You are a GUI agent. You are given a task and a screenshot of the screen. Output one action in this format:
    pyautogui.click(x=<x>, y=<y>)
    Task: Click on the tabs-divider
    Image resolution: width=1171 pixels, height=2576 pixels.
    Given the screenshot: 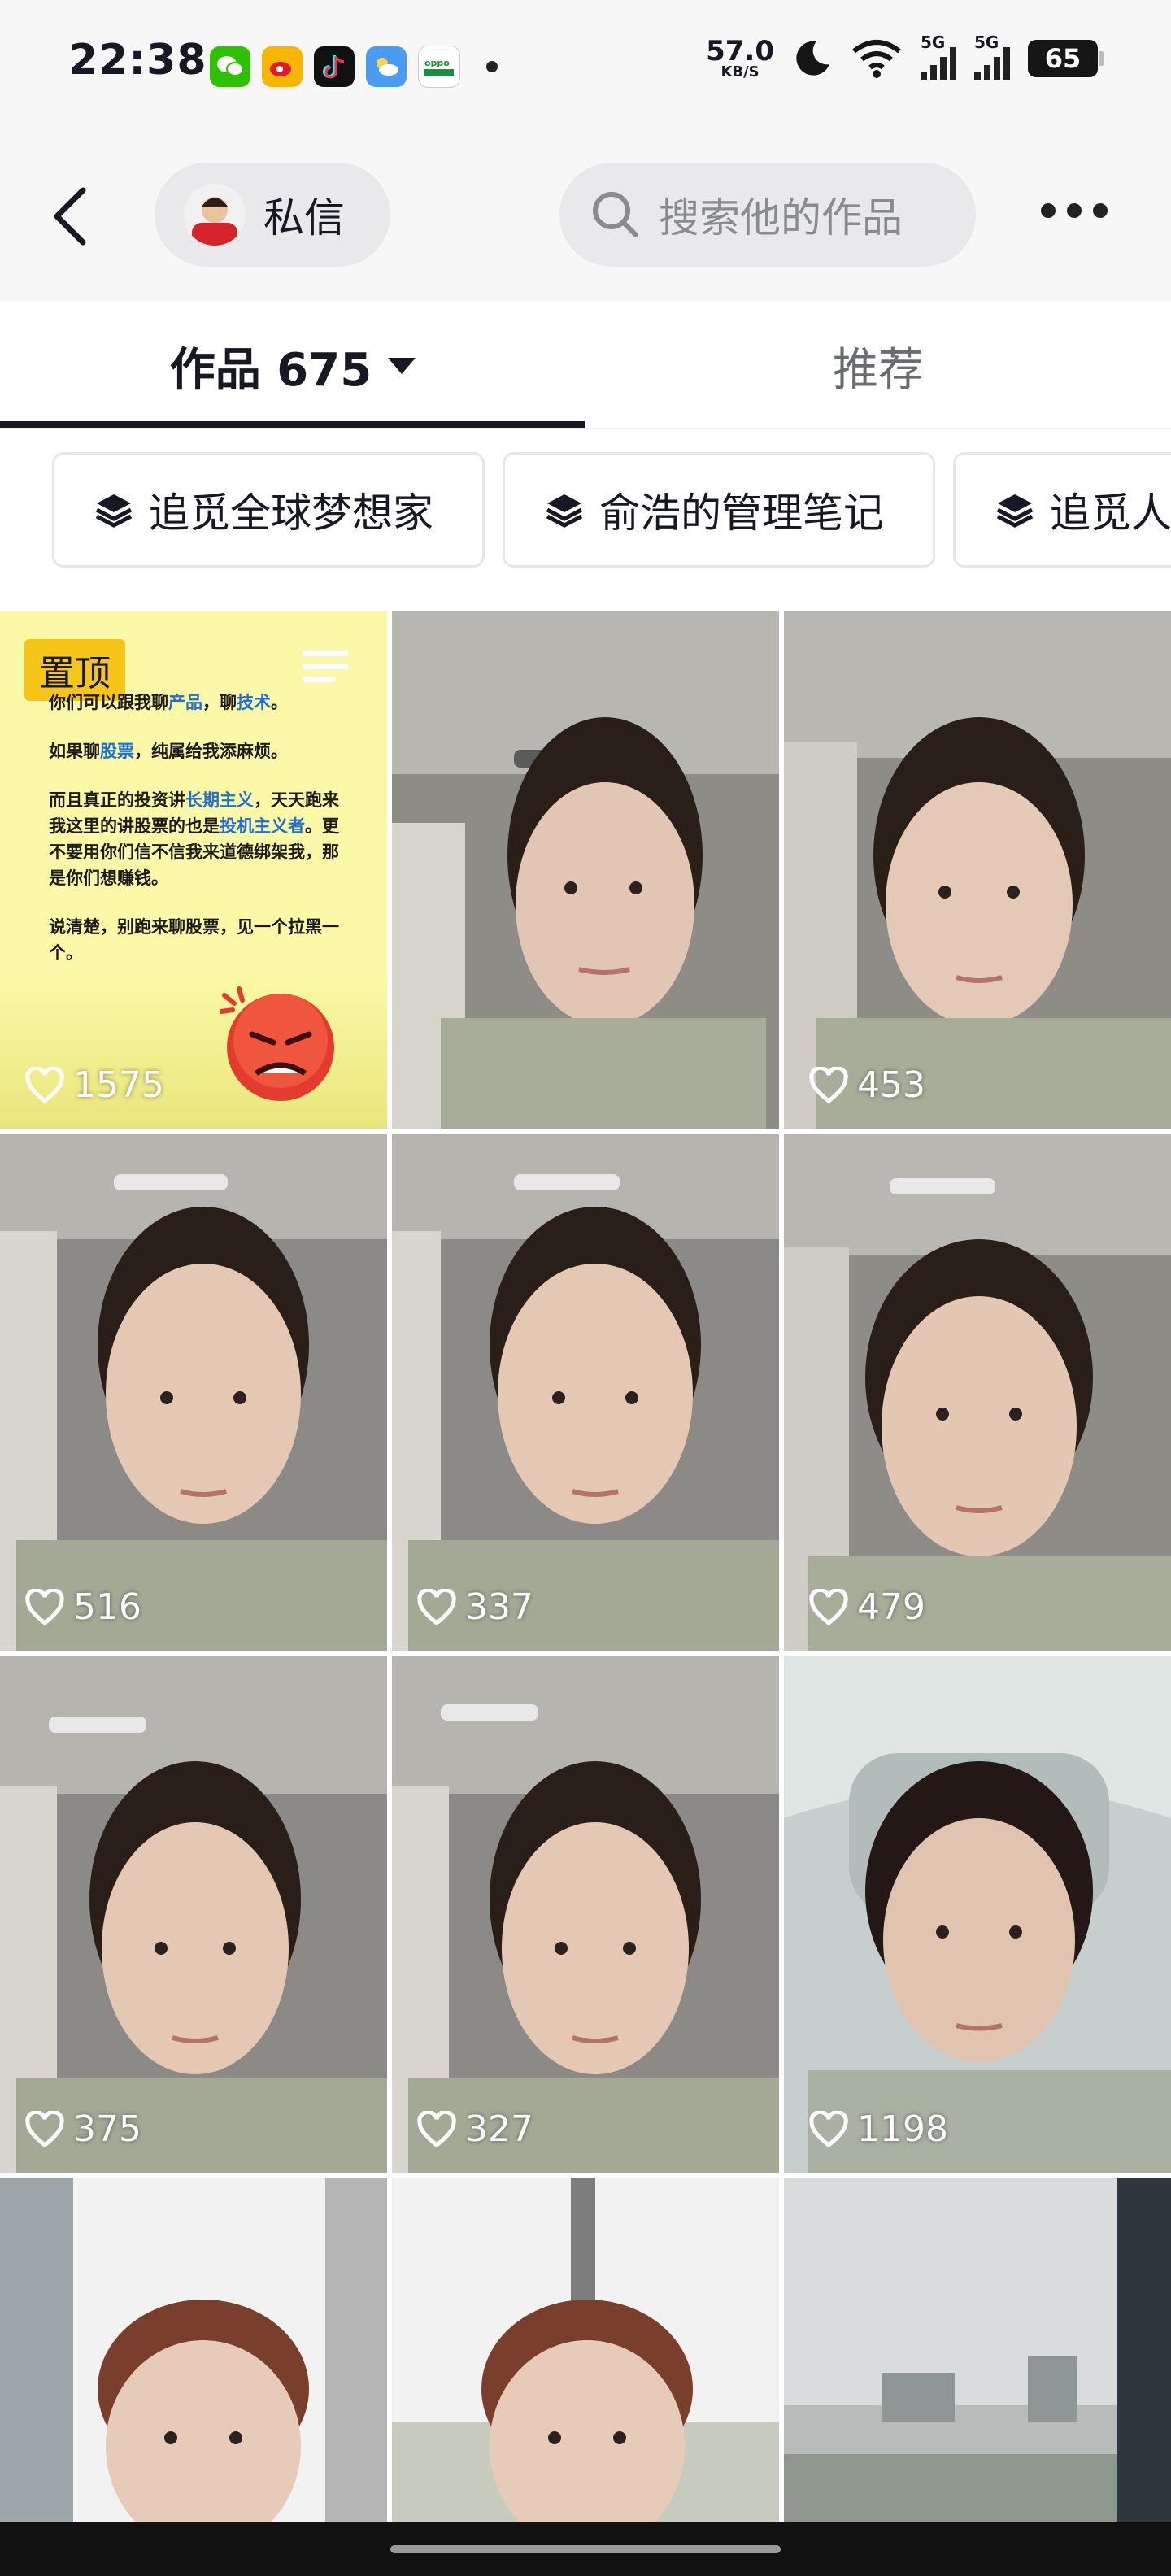 What is the action you would take?
    pyautogui.click(x=585, y=429)
    